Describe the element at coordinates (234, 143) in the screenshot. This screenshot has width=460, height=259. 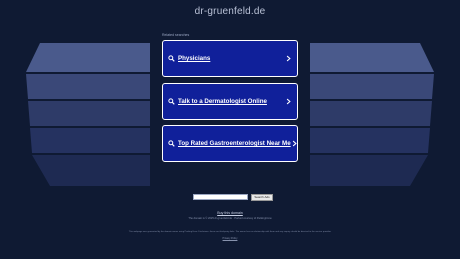
I see `related-link-label: Top Rated Gastroenterologist Near Me` at that location.